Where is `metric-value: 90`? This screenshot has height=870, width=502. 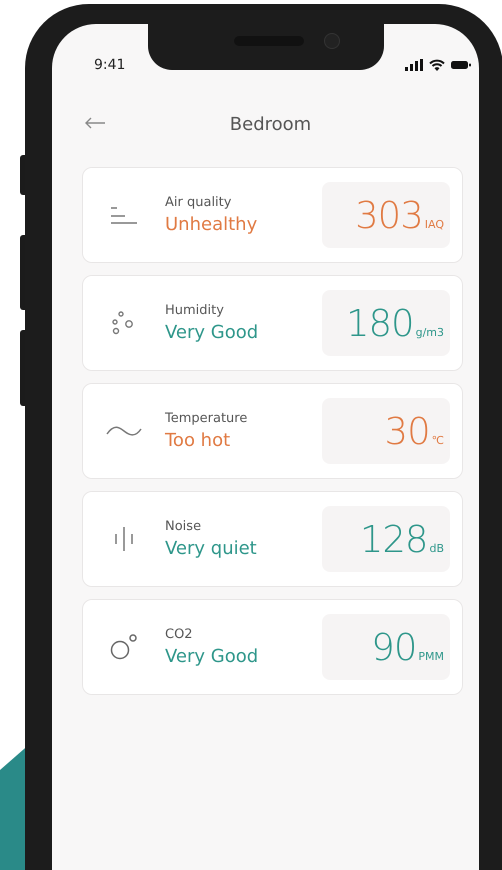
metric-value: 90 is located at coordinates (393, 647).